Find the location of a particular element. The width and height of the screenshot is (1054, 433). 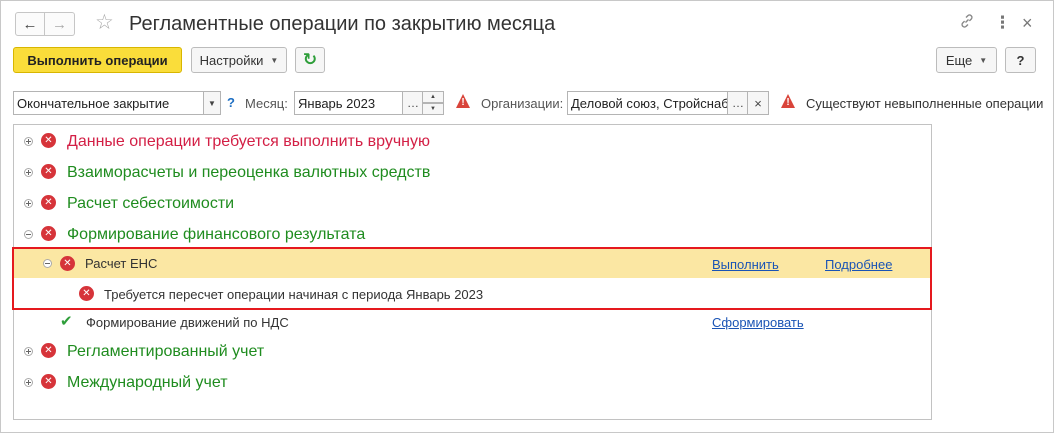

run-operations-button: Выполнить операции is located at coordinates (97, 60).